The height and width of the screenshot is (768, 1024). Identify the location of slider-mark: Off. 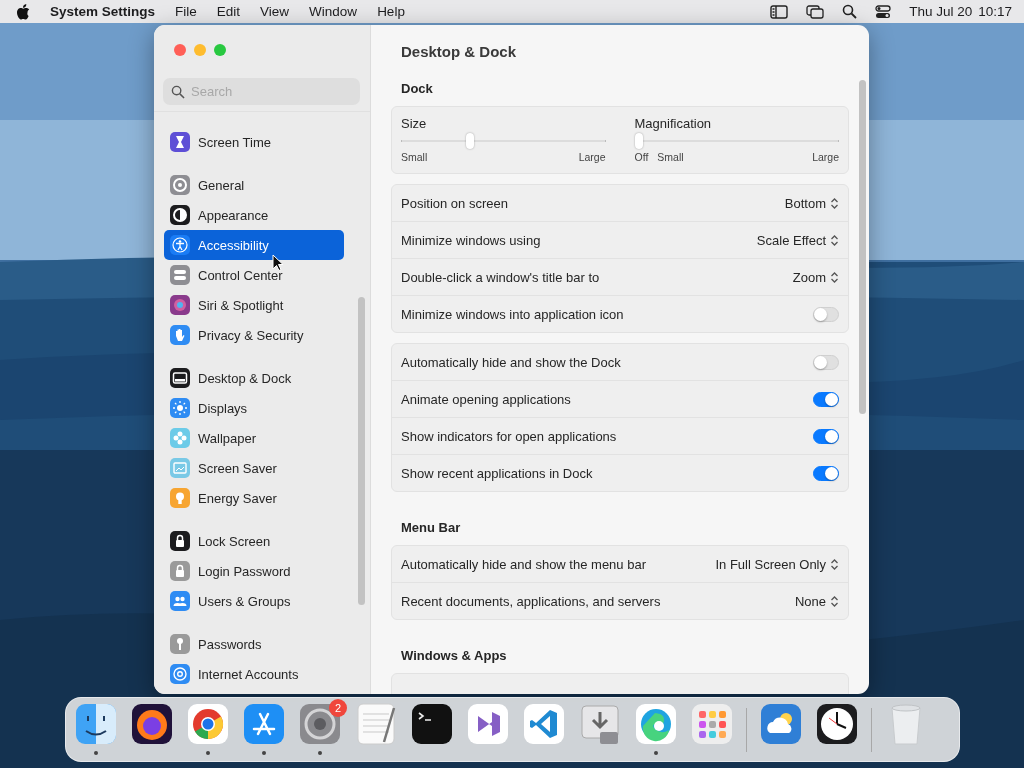
(641, 157).